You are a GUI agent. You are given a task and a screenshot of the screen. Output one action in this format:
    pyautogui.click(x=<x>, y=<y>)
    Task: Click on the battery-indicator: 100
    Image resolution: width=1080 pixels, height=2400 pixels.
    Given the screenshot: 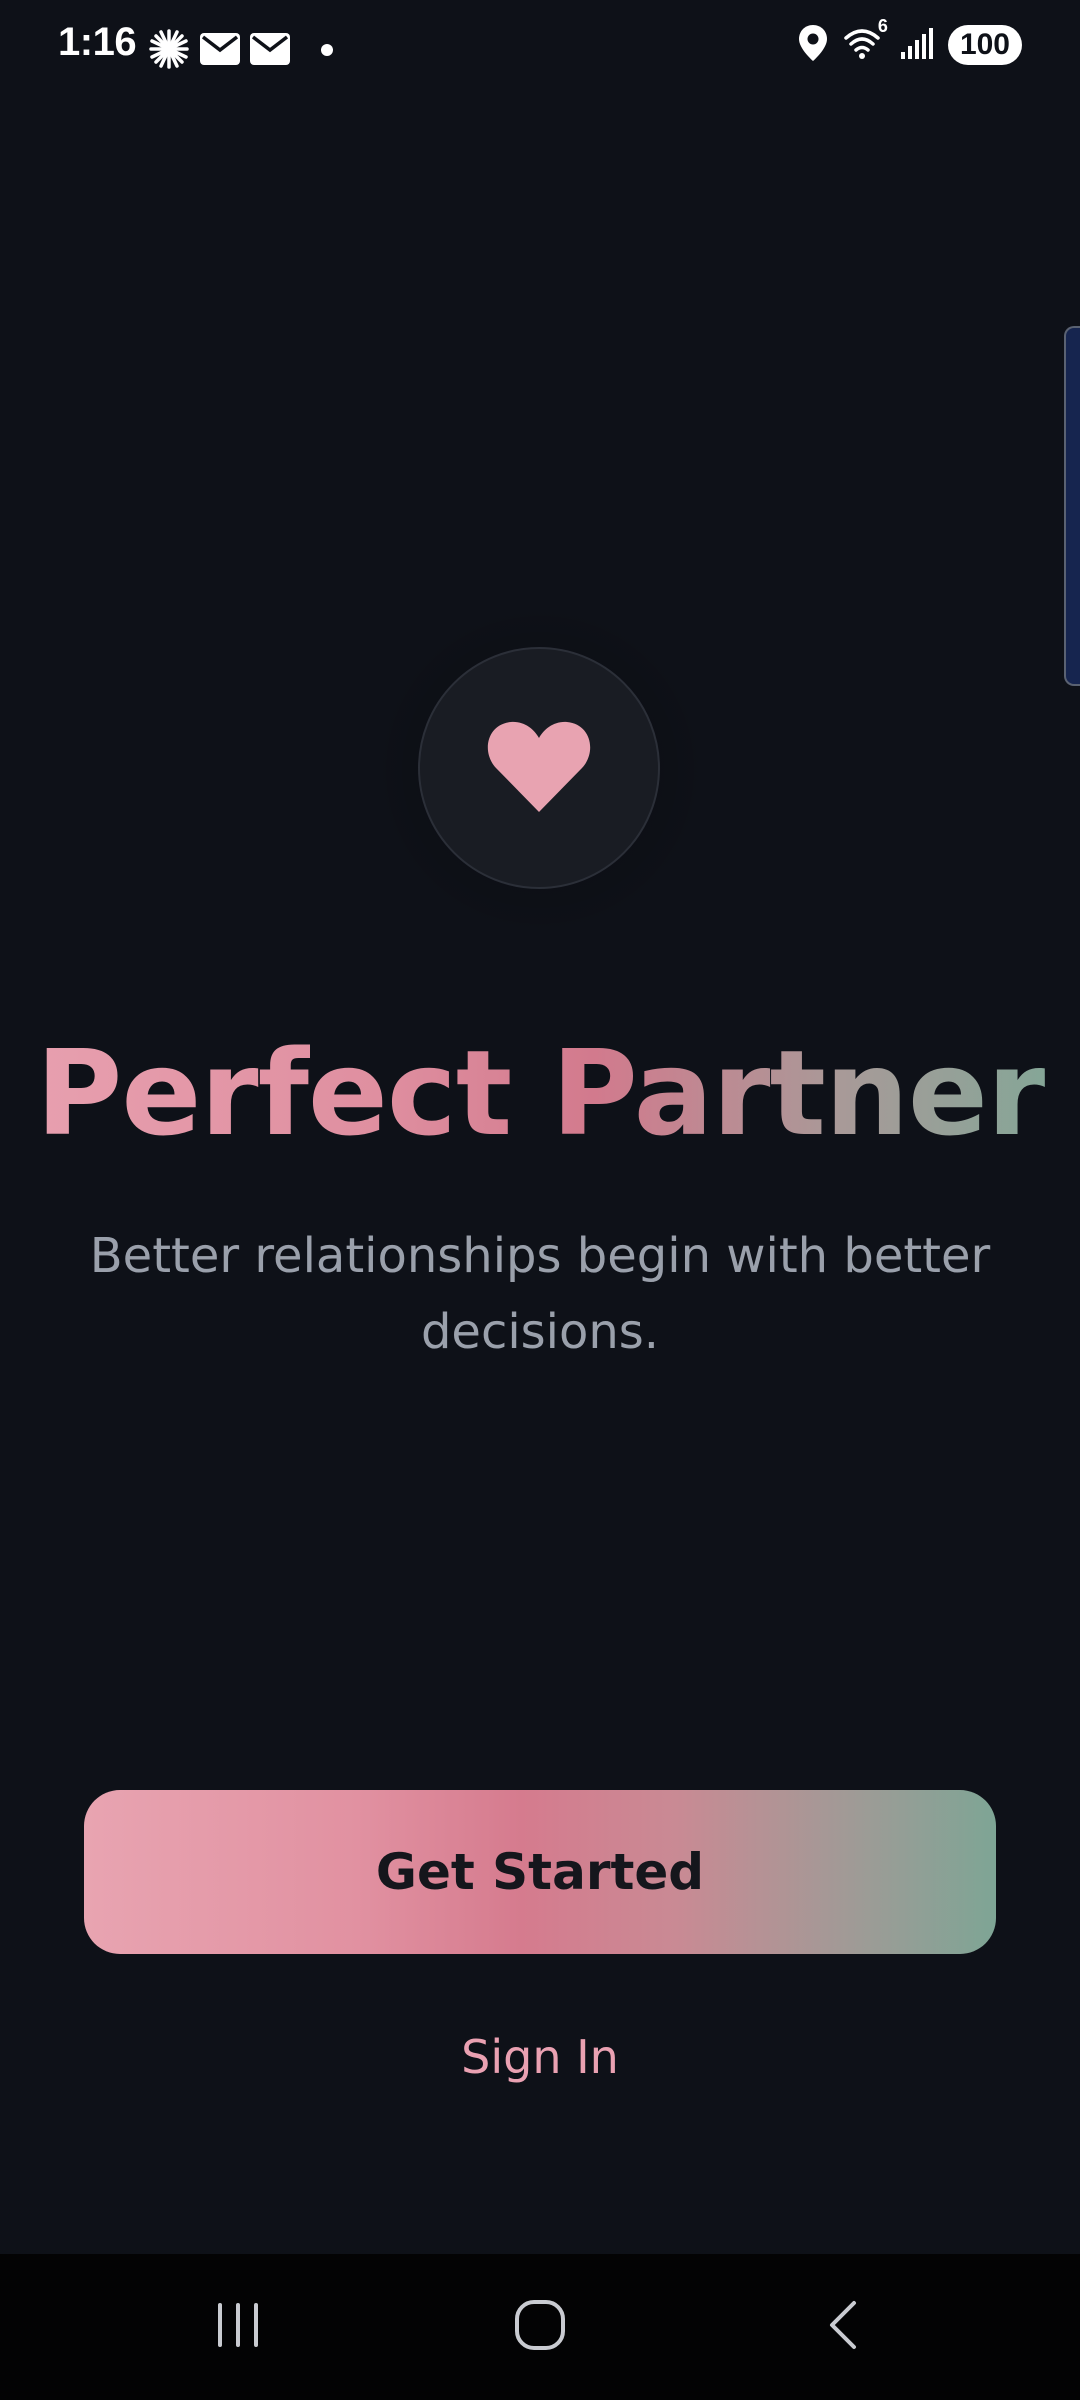 What is the action you would take?
    pyautogui.click(x=984, y=45)
    